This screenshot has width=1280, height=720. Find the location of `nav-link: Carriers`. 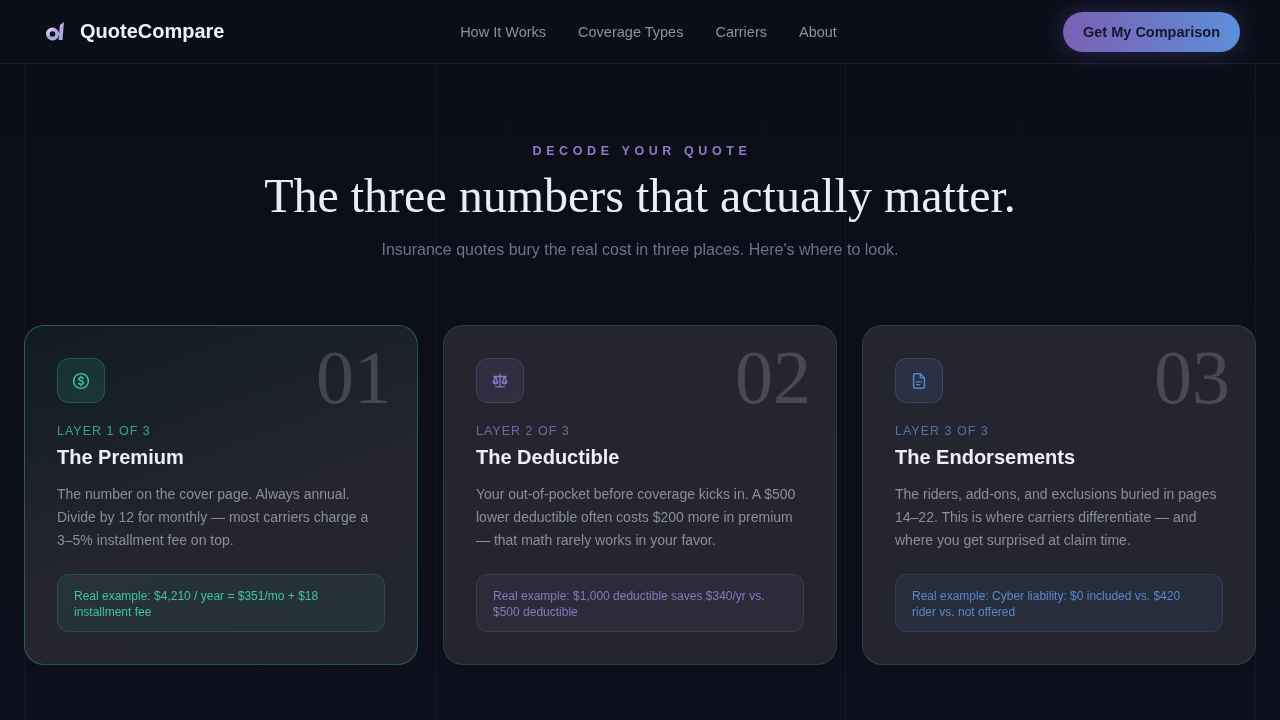

nav-link: Carriers is located at coordinates (741, 31).